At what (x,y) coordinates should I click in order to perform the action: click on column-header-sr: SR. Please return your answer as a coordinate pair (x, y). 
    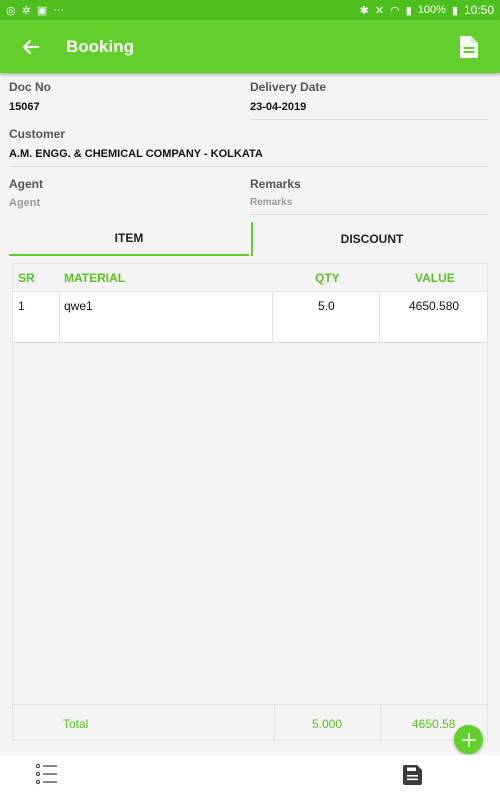
    Looking at the image, I should click on (26, 278).